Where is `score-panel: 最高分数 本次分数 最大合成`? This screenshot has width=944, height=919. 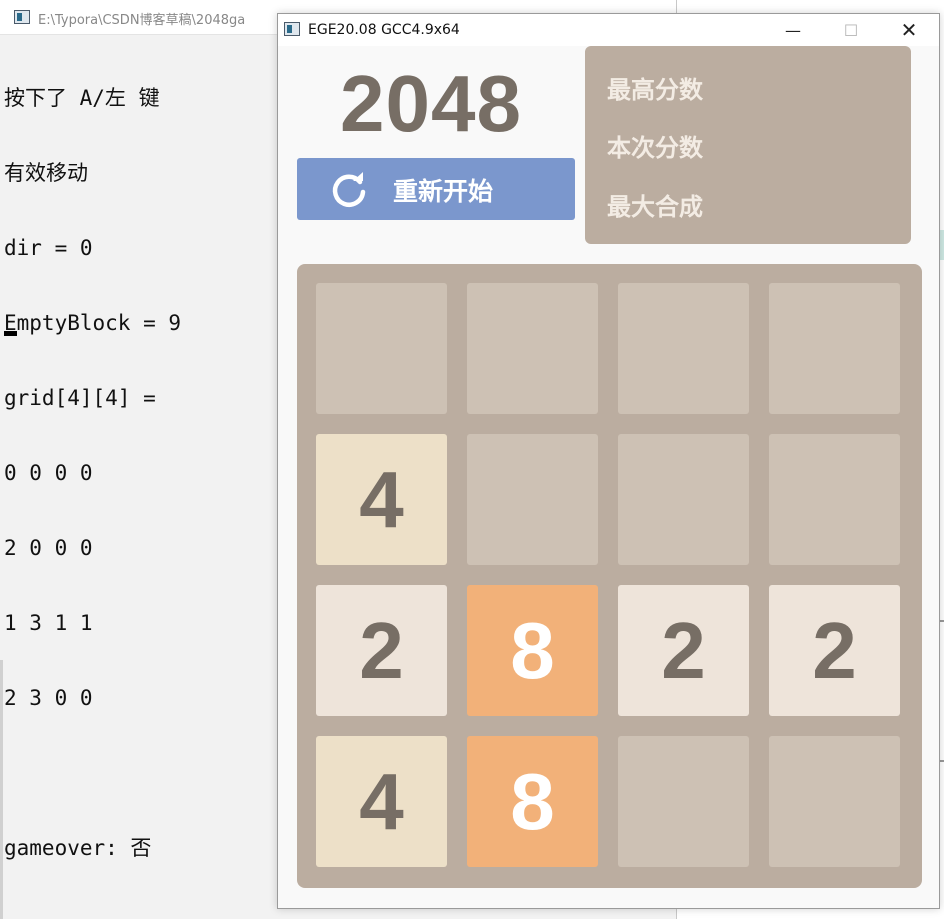 score-panel: 最高分数 本次分数 最大合成 is located at coordinates (748, 145).